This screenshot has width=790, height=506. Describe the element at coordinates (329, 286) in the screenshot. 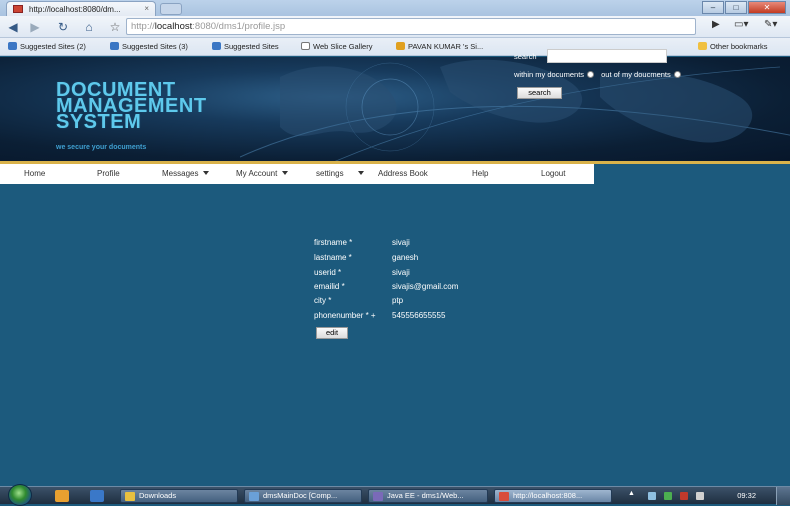

I see `field-label: emailid *` at that location.